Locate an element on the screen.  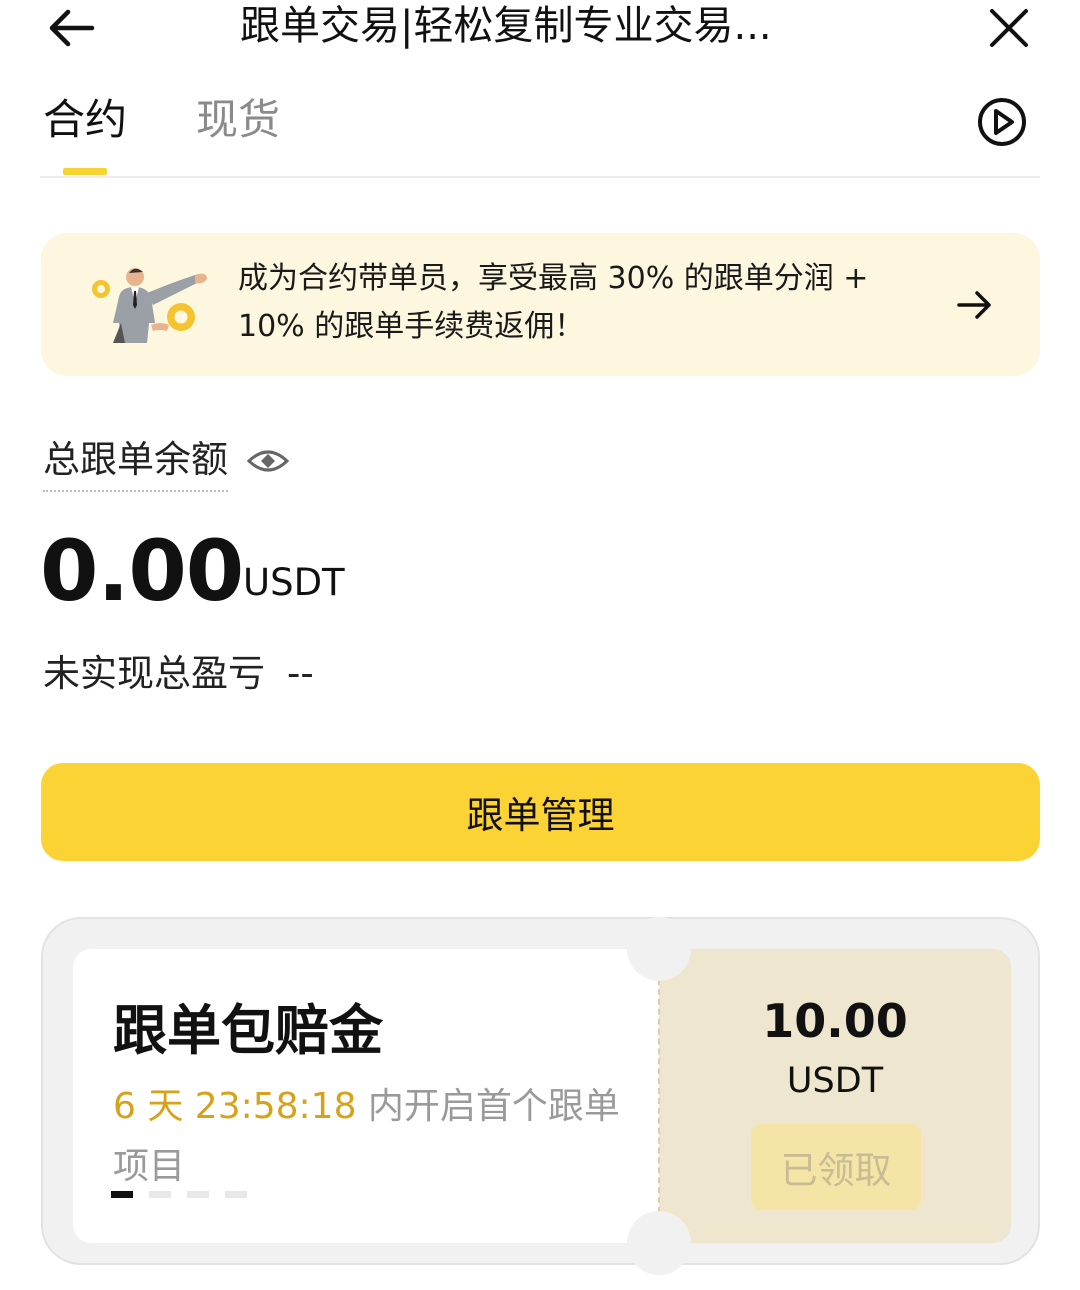
toggle-visibility-button is located at coordinates (268, 461).